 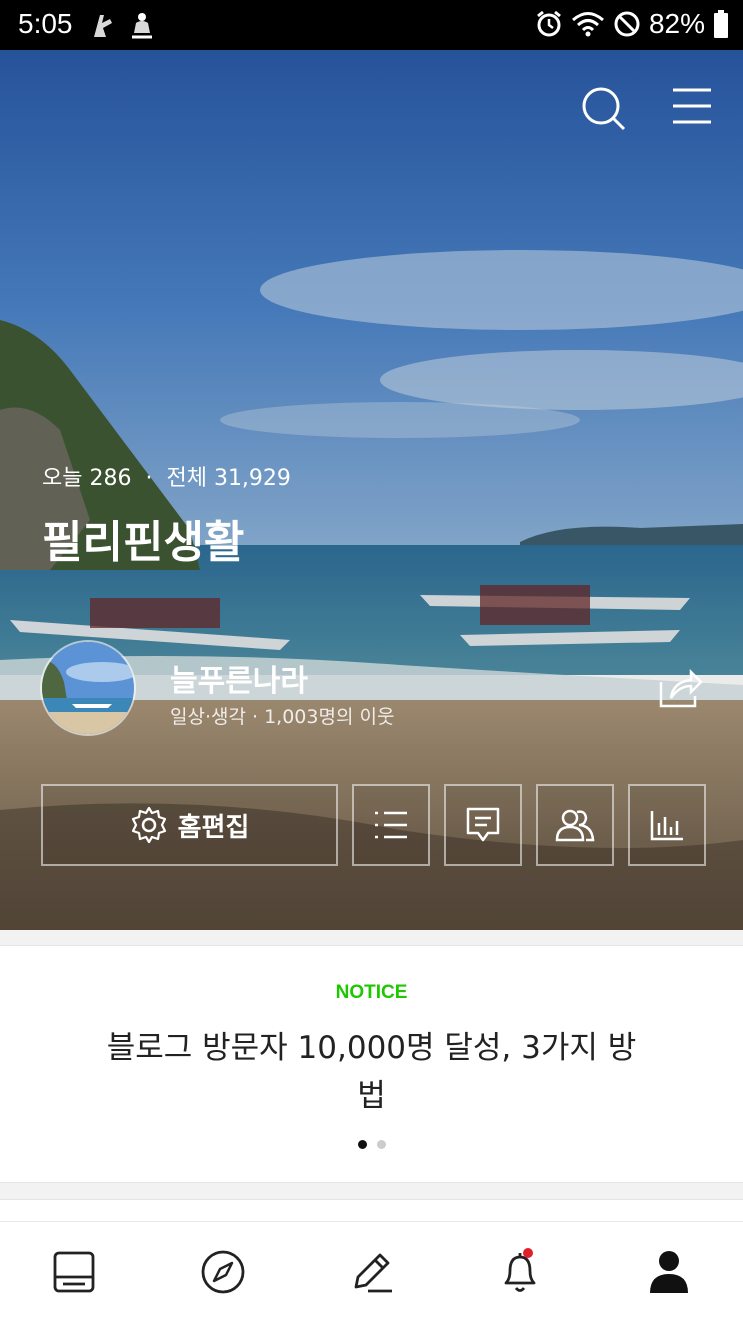 I want to click on section-divider, so click(x=371, y=938).